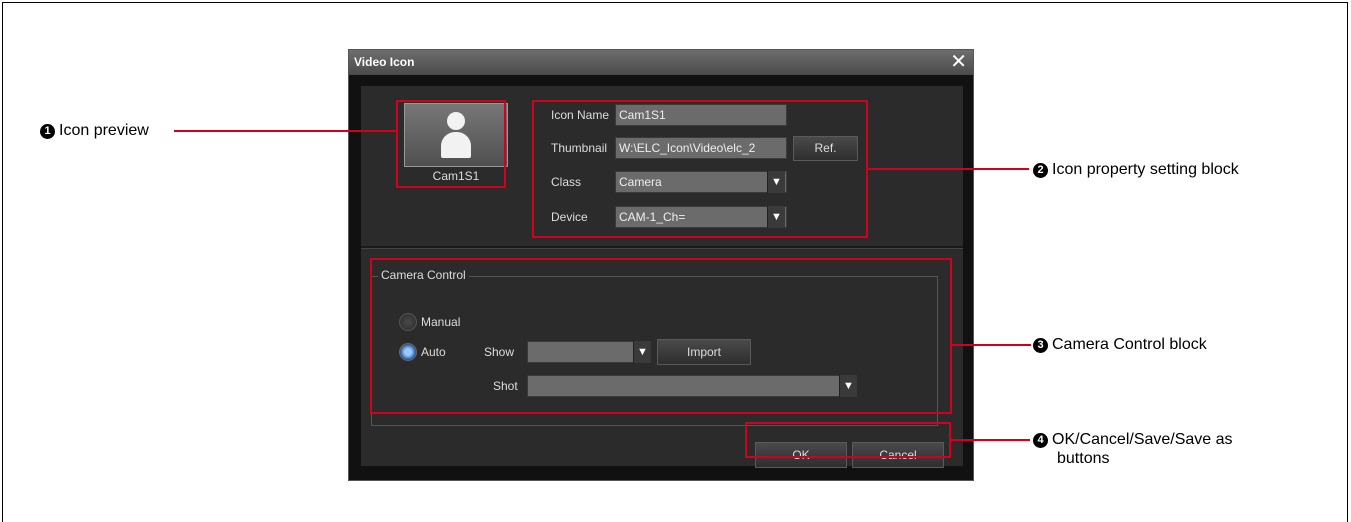  Describe the element at coordinates (1142, 439) in the screenshot. I see `callout-text: OK/Cancel/Save/Save as` at that location.